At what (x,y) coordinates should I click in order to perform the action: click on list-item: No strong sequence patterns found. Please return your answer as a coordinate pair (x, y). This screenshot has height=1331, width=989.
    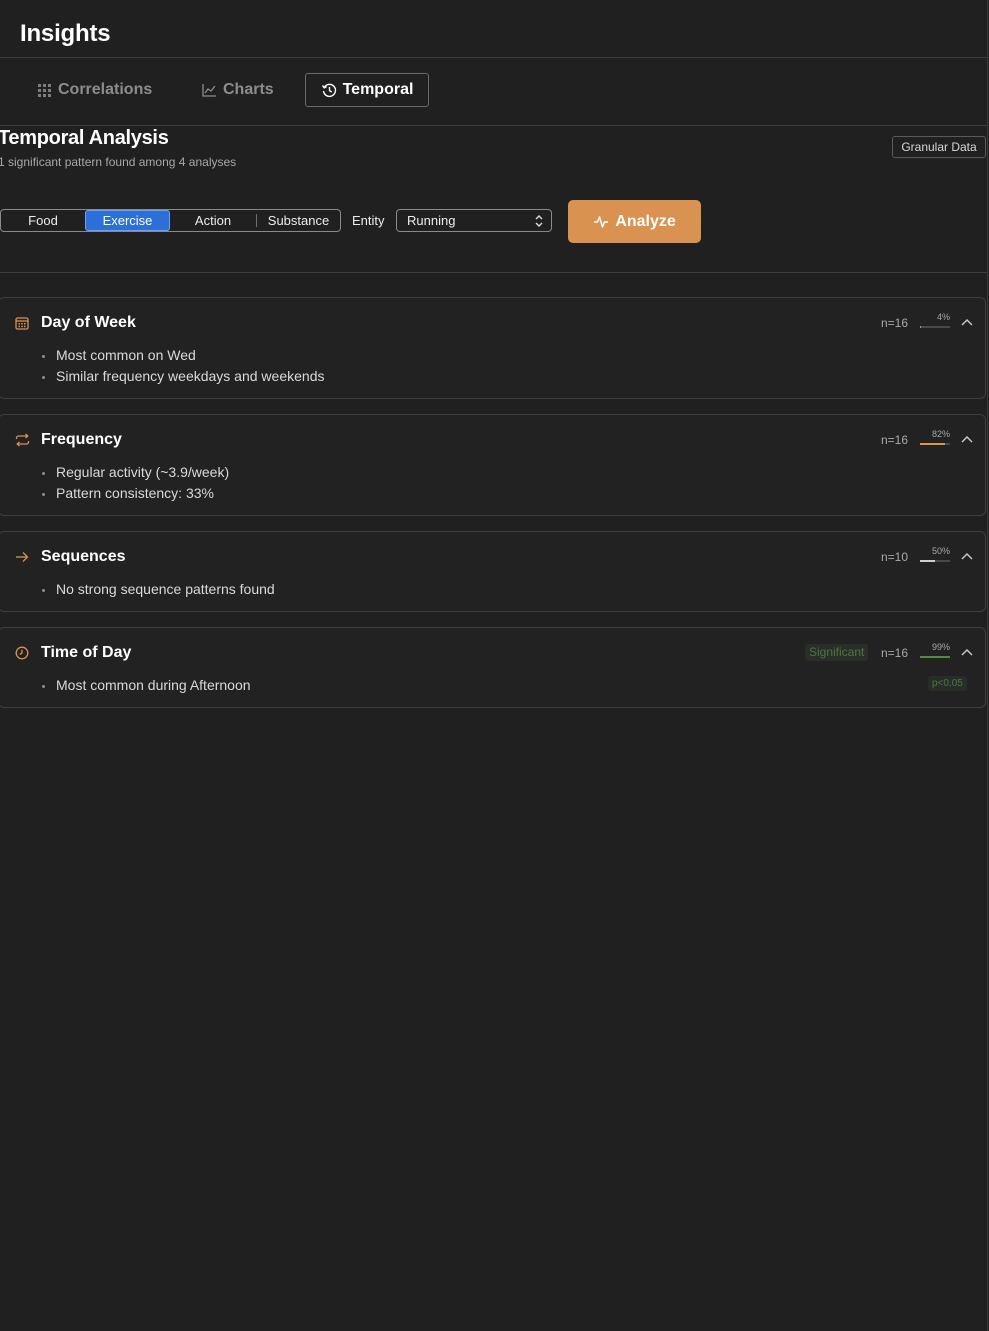
    Looking at the image, I should click on (158, 589).